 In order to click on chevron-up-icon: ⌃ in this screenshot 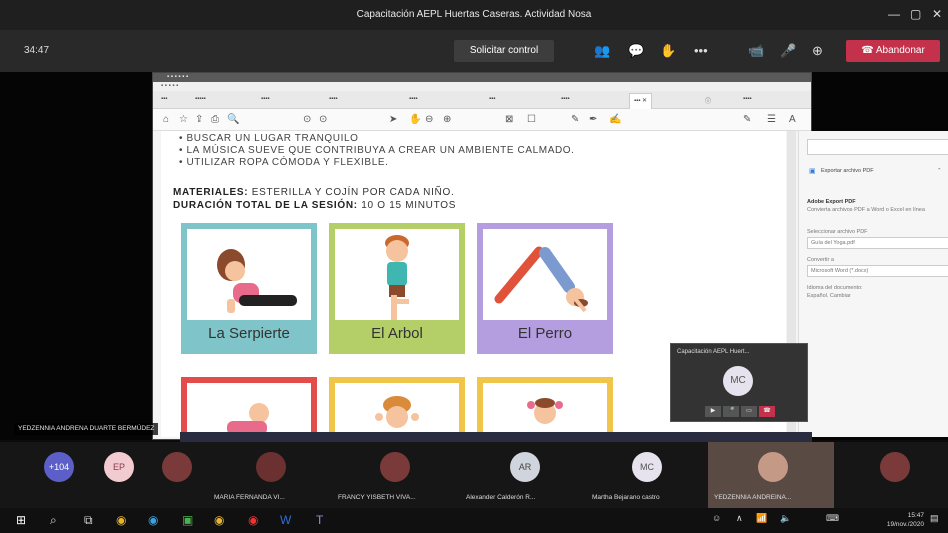, I will do `click(939, 171)`.